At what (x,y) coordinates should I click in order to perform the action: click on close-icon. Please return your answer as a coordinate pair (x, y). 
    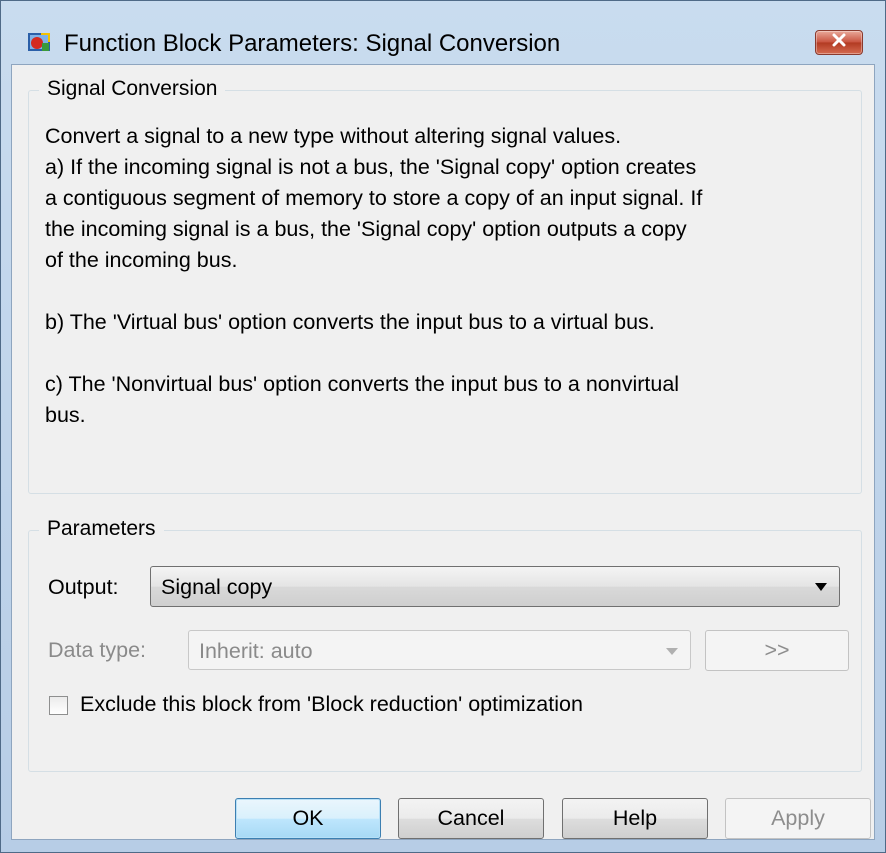
    Looking at the image, I should click on (839, 42).